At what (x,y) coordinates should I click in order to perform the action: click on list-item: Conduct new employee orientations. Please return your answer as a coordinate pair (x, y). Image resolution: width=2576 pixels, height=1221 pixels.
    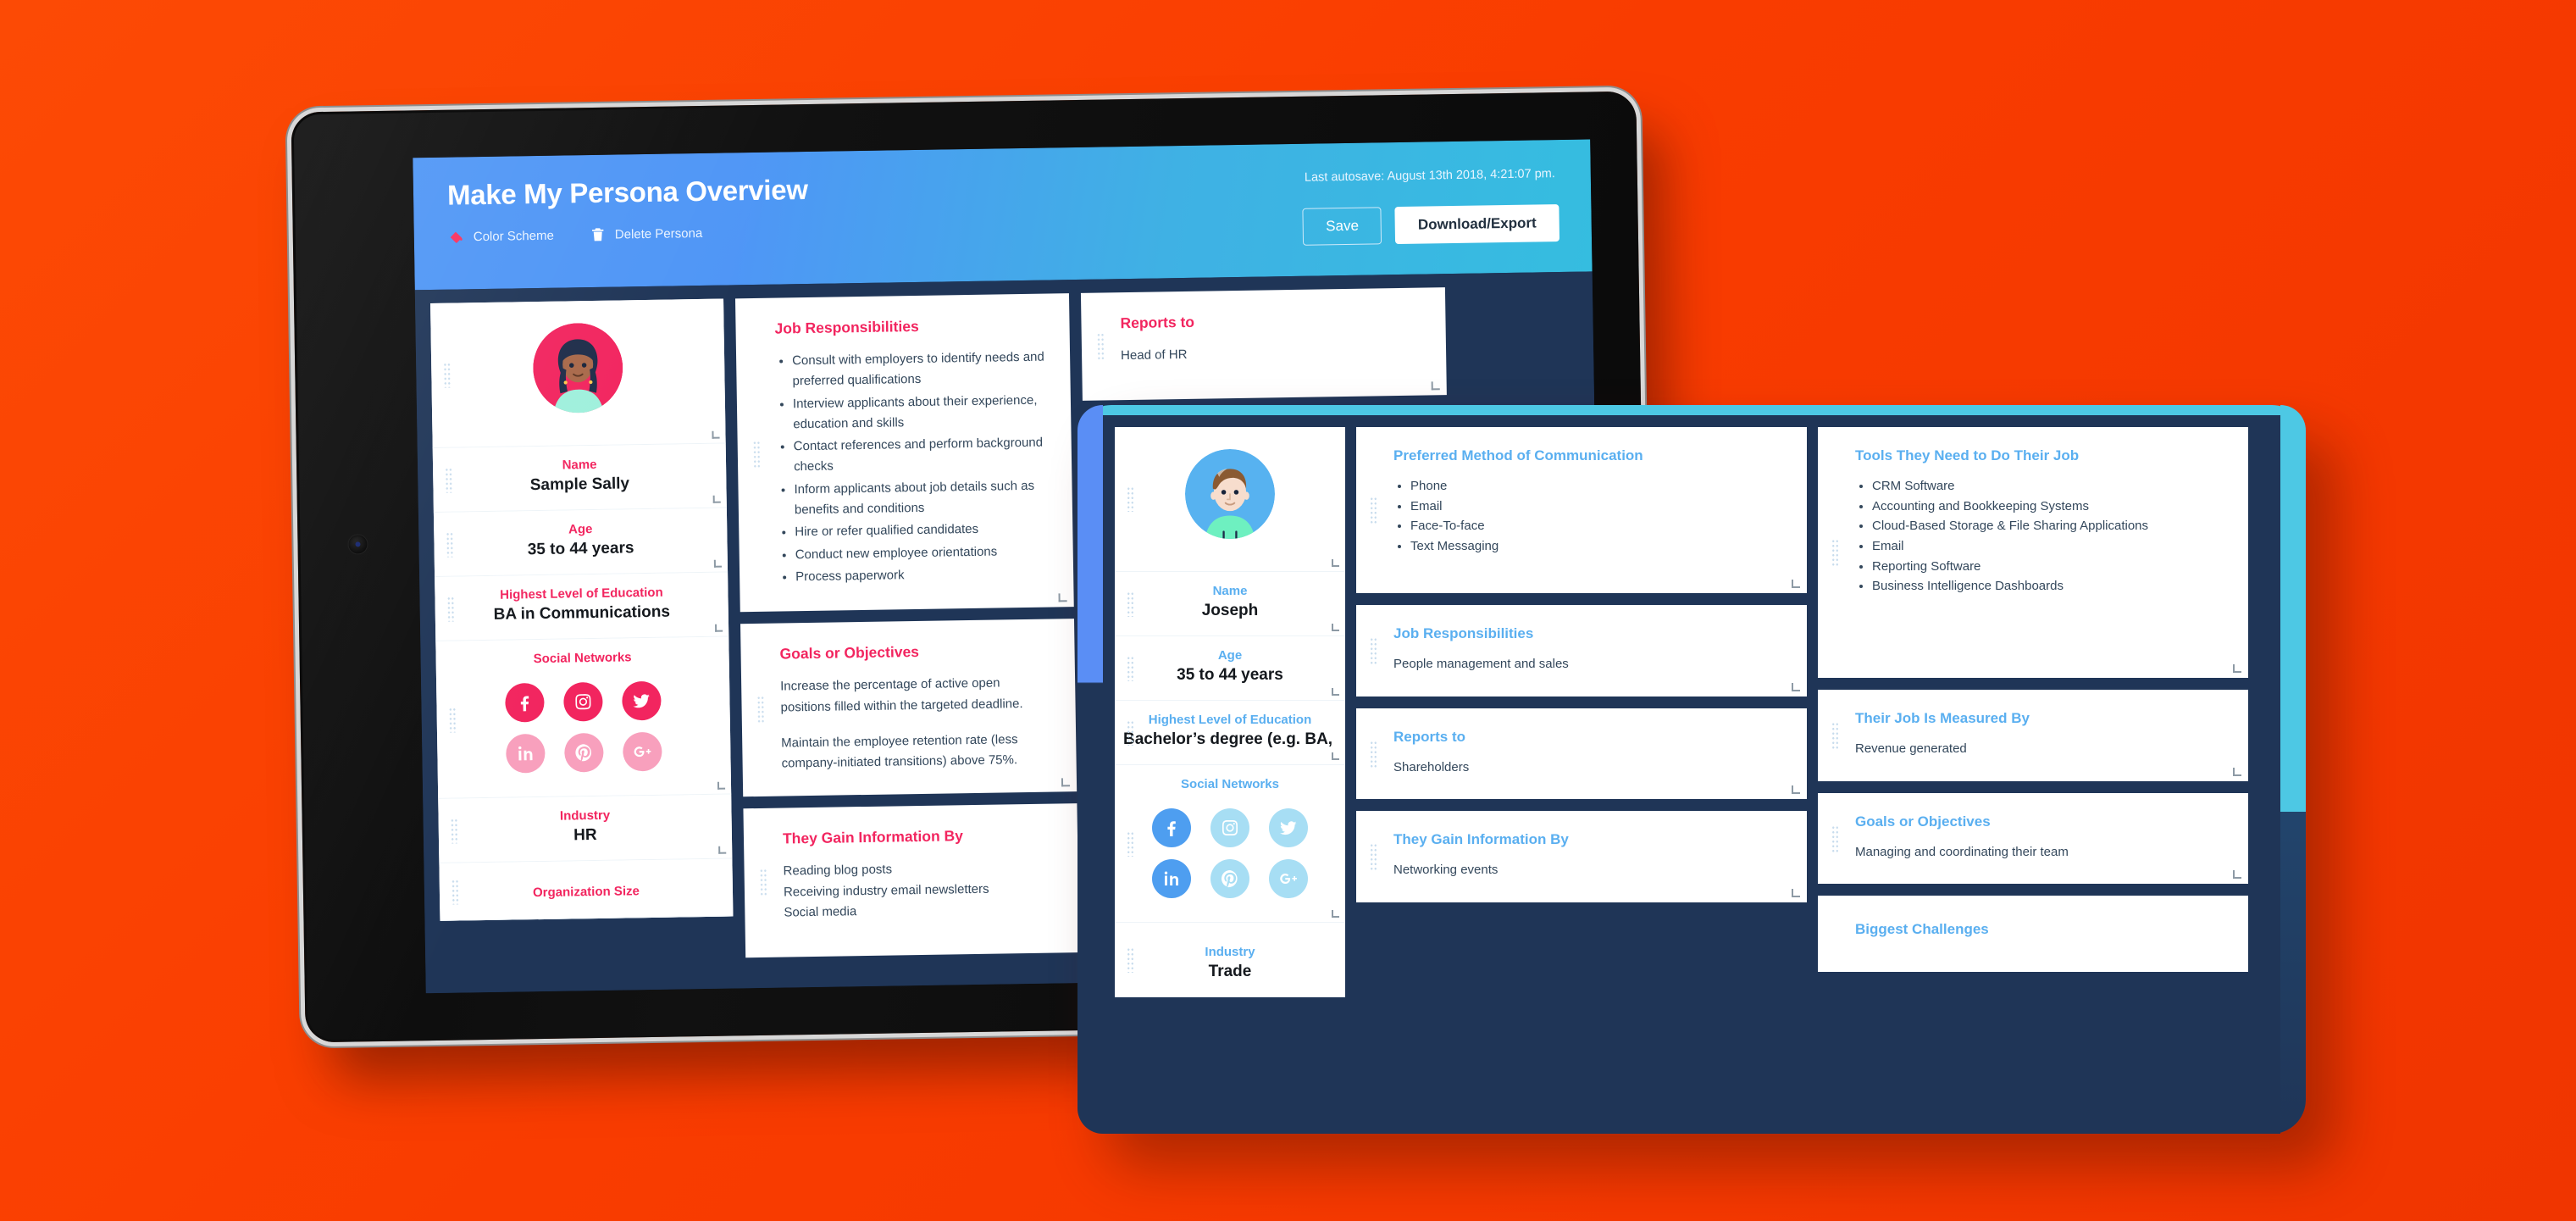
    Looking at the image, I should click on (923, 553).